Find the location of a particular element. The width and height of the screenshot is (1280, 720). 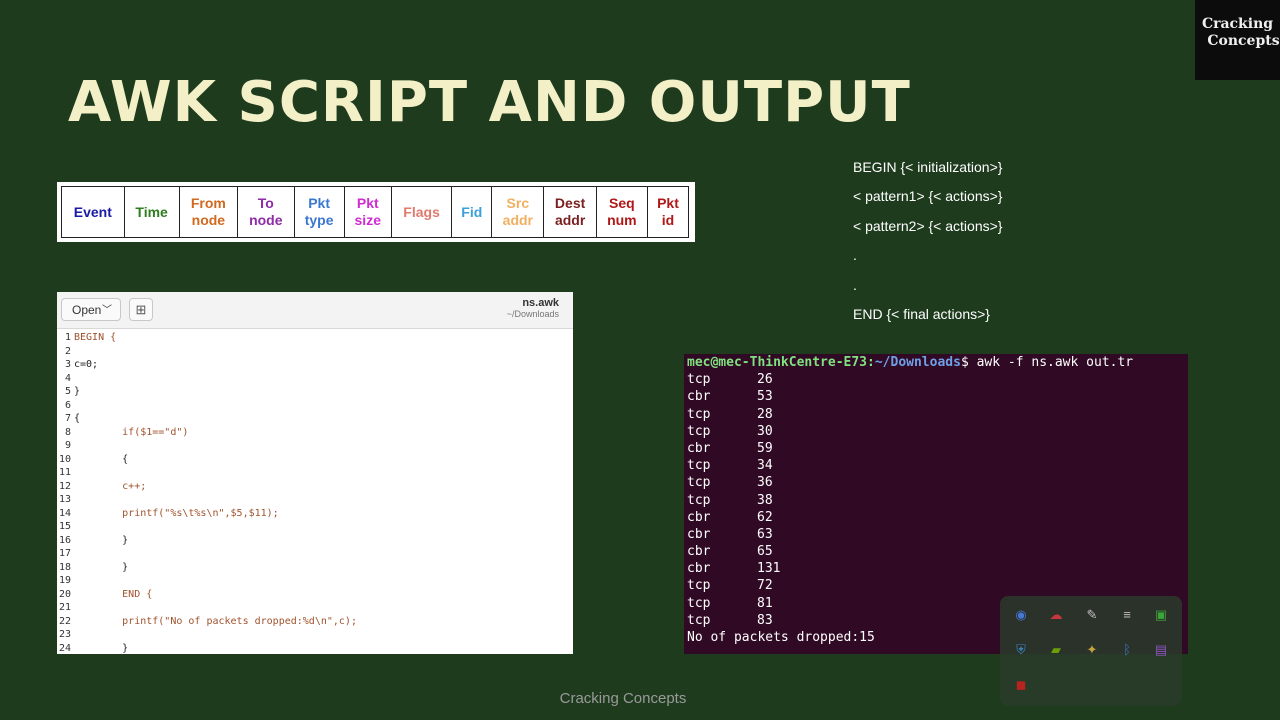

trace-field-cell: Pkt size is located at coordinates (367, 212).